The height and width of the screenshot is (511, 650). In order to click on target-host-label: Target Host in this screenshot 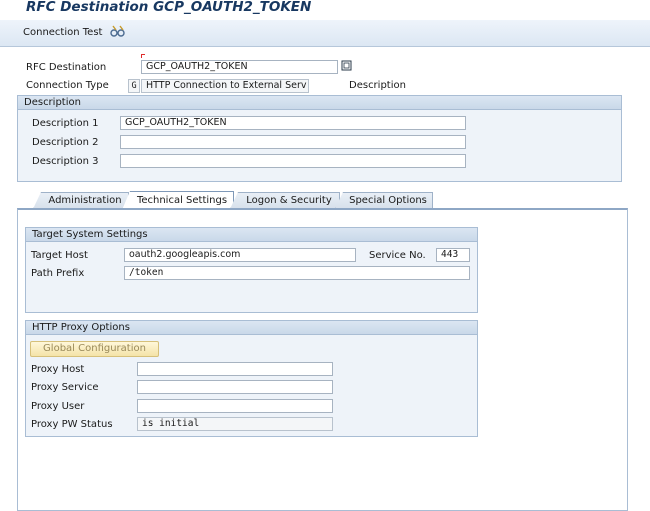, I will do `click(59, 255)`.